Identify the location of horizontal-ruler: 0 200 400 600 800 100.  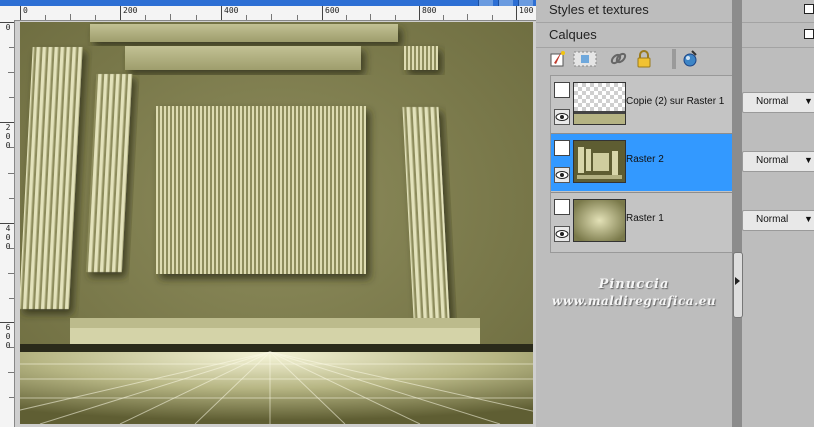
(268, 13).